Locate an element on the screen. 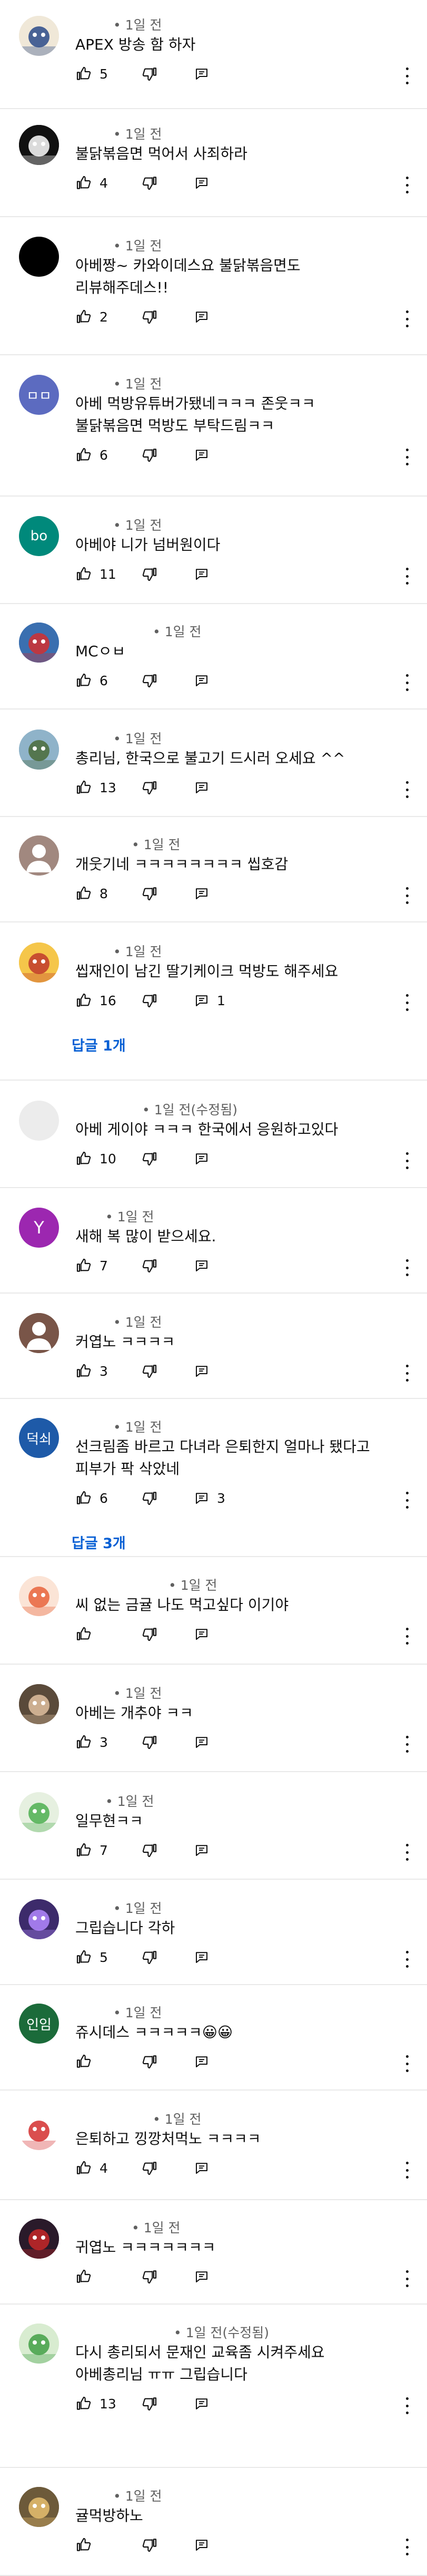 This screenshot has height=2576, width=427. view-replies-link: 답글 3개 is located at coordinates (99, 1542).